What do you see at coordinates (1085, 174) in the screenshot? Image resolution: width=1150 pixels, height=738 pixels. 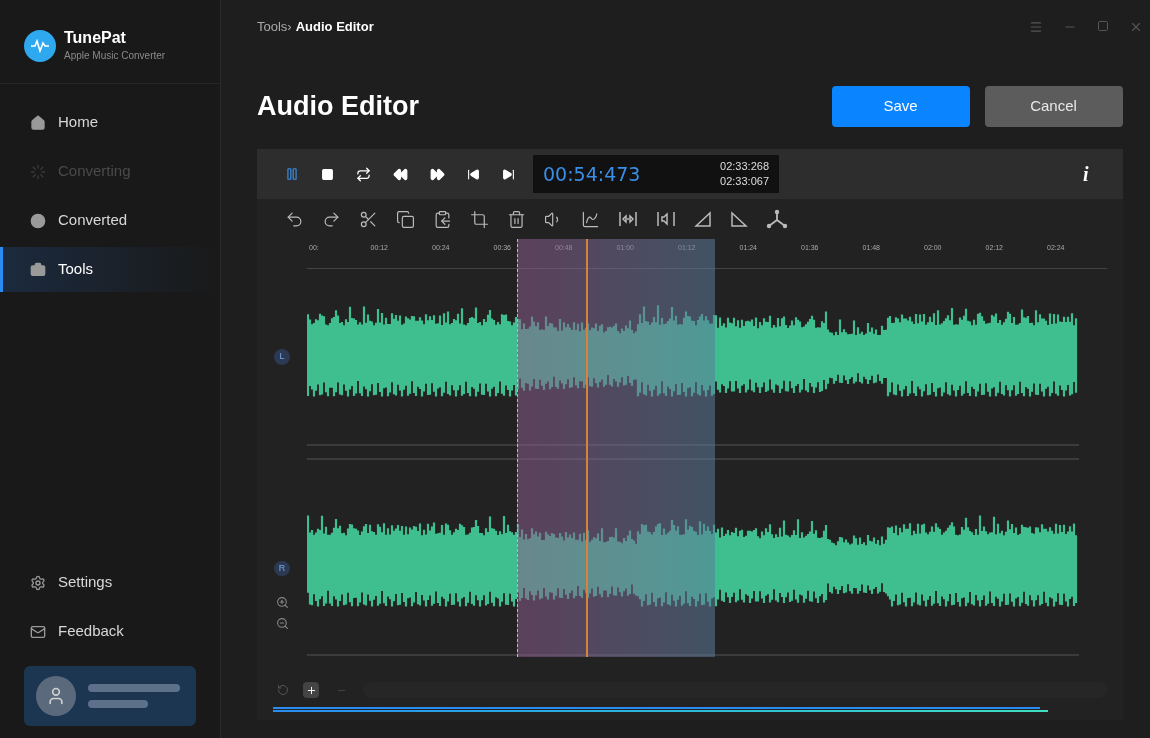 I see `info-button: i` at bounding box center [1085, 174].